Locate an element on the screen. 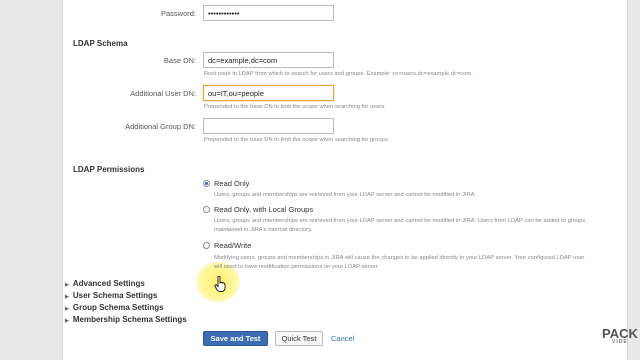  password-field is located at coordinates (268, 13).